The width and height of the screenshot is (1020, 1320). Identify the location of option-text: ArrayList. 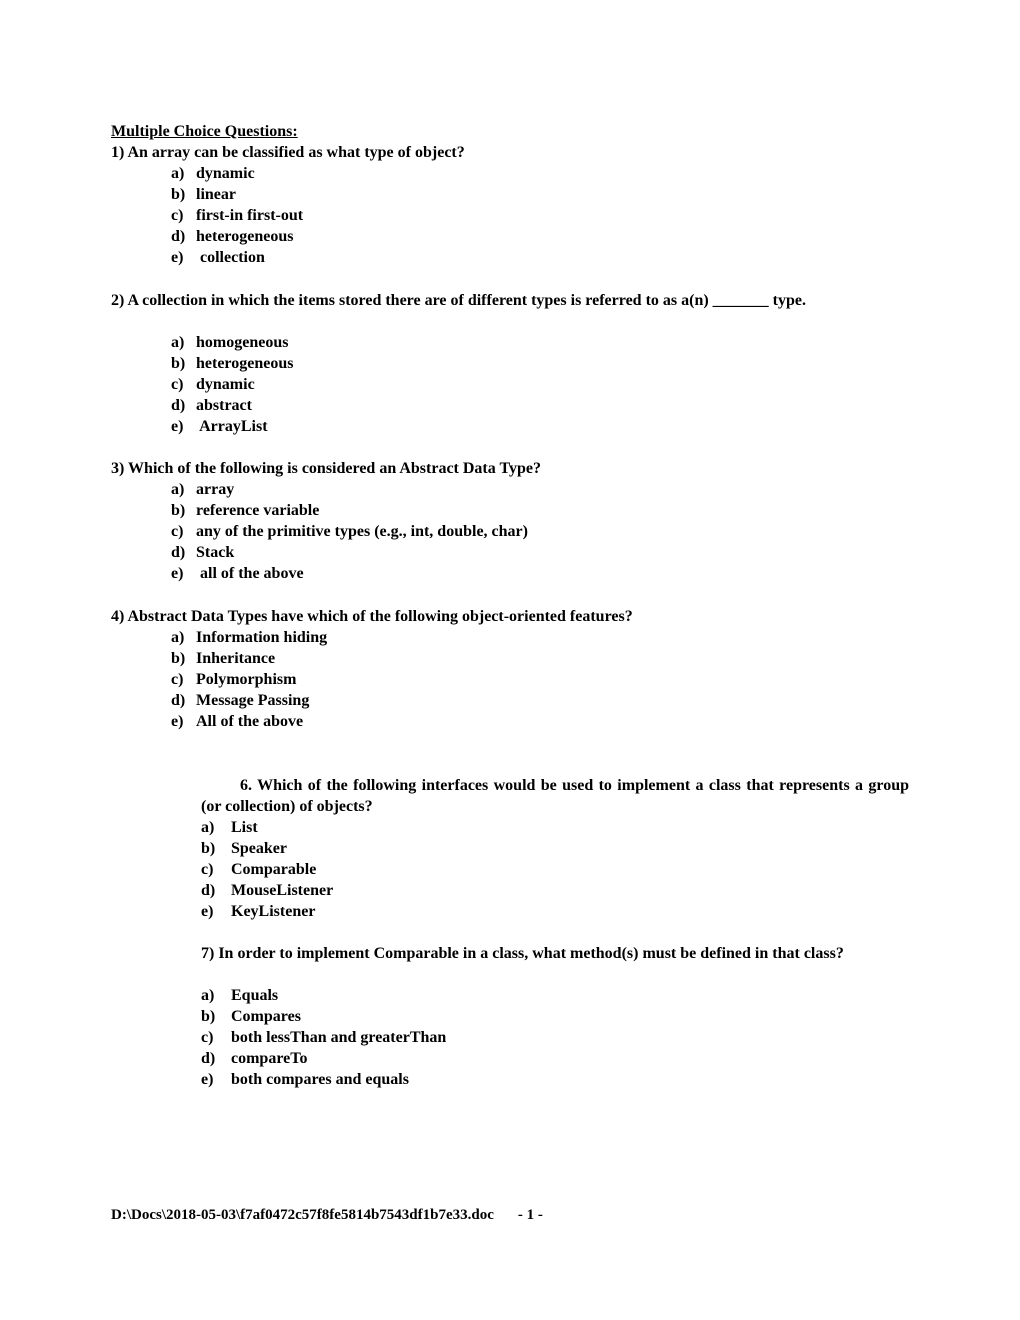
(232, 426).